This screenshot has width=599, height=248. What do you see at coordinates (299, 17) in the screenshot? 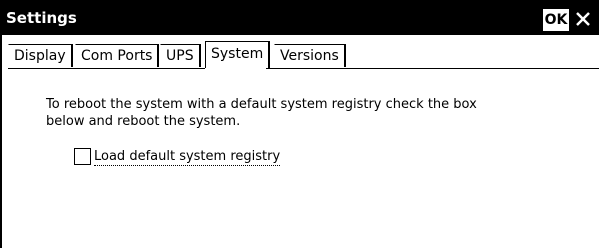
I see `title-bar: Settings OK` at bounding box center [299, 17].